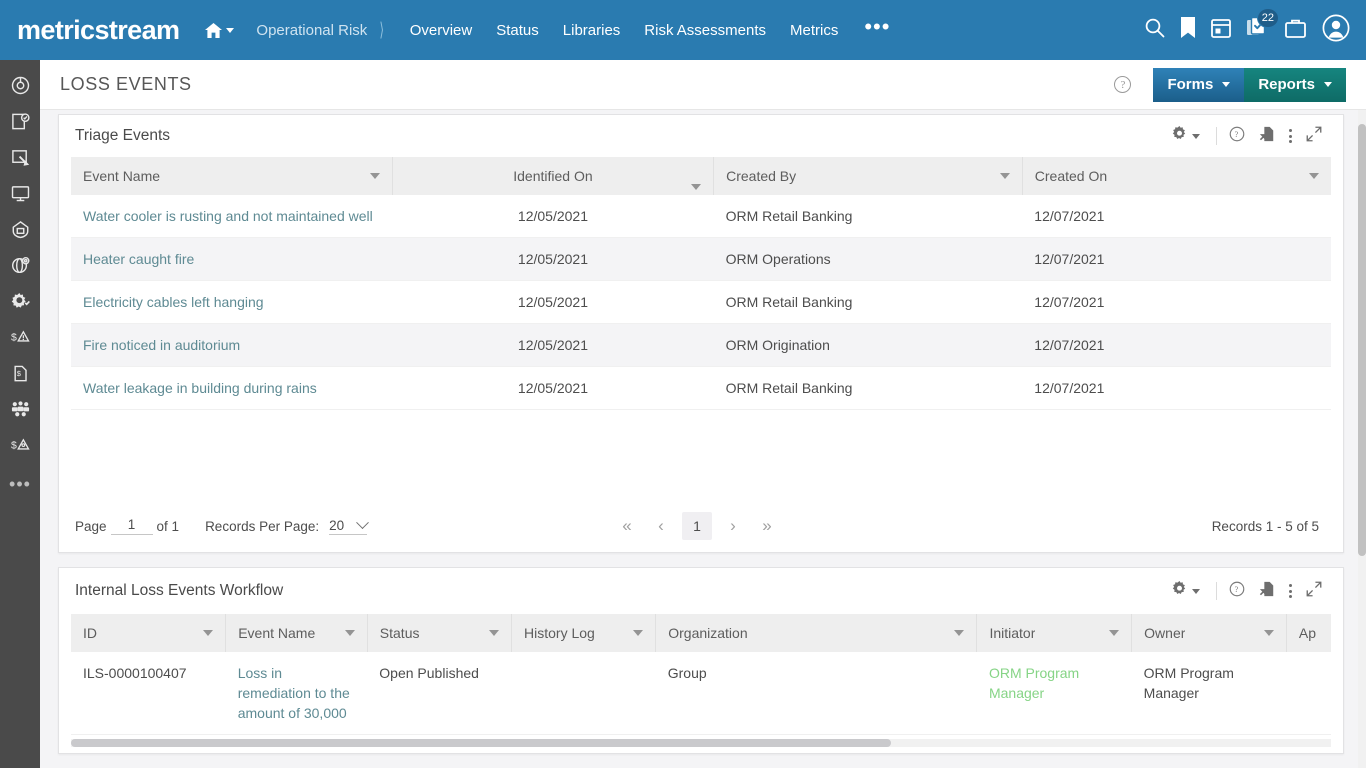  Describe the element at coordinates (20, 304) in the screenshot. I see `sidebar-item-gear-check` at that location.